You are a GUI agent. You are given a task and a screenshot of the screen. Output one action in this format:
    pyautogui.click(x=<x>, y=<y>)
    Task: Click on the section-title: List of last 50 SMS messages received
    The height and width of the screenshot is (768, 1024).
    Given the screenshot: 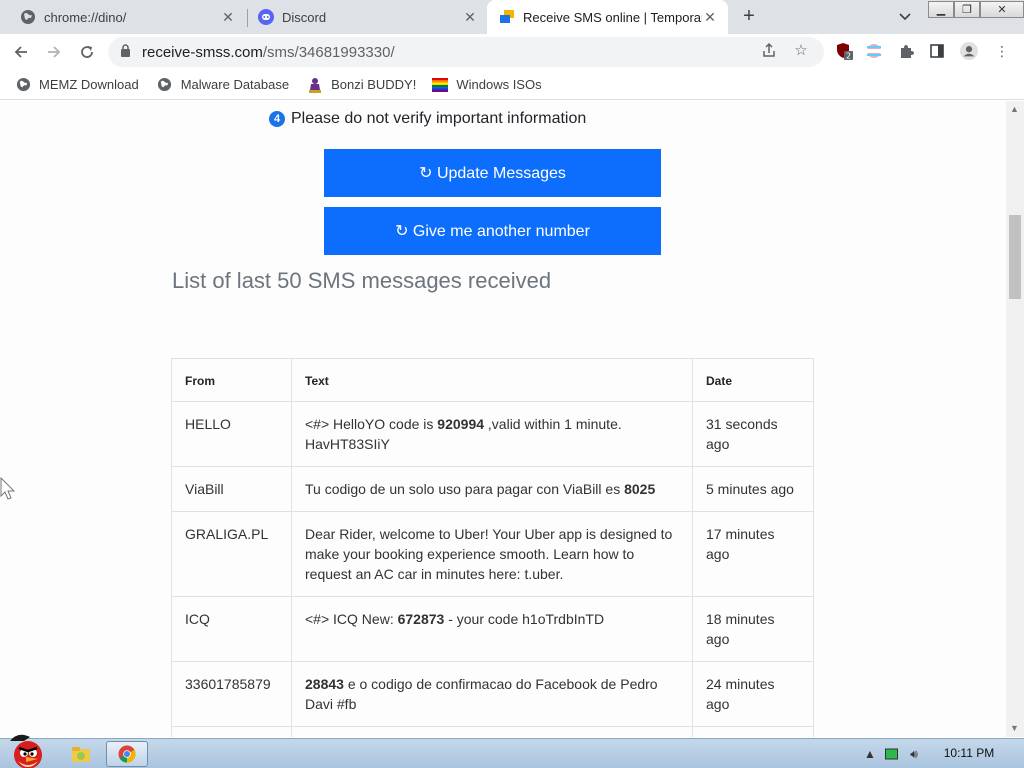 What is the action you would take?
    pyautogui.click(x=362, y=280)
    